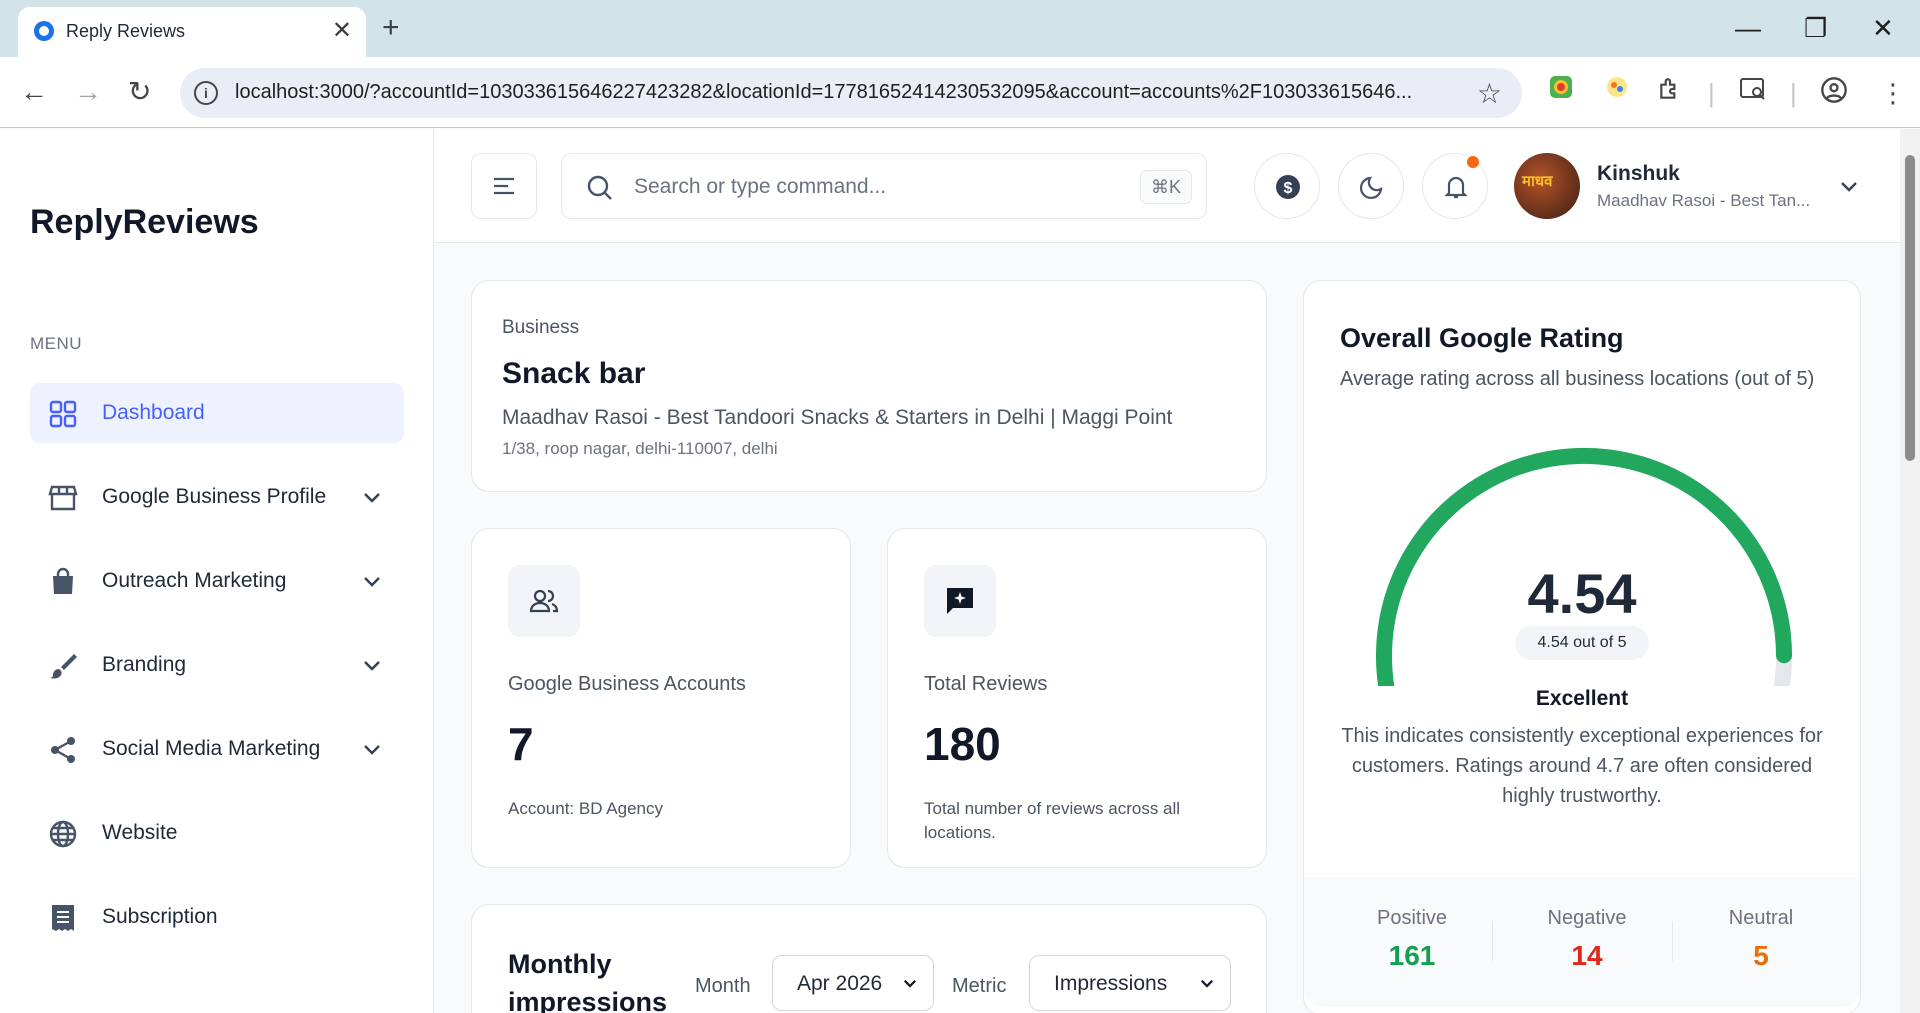 The height and width of the screenshot is (1013, 1920). Describe the element at coordinates (391, 28) in the screenshot. I see `new-tab-icon: +` at that location.